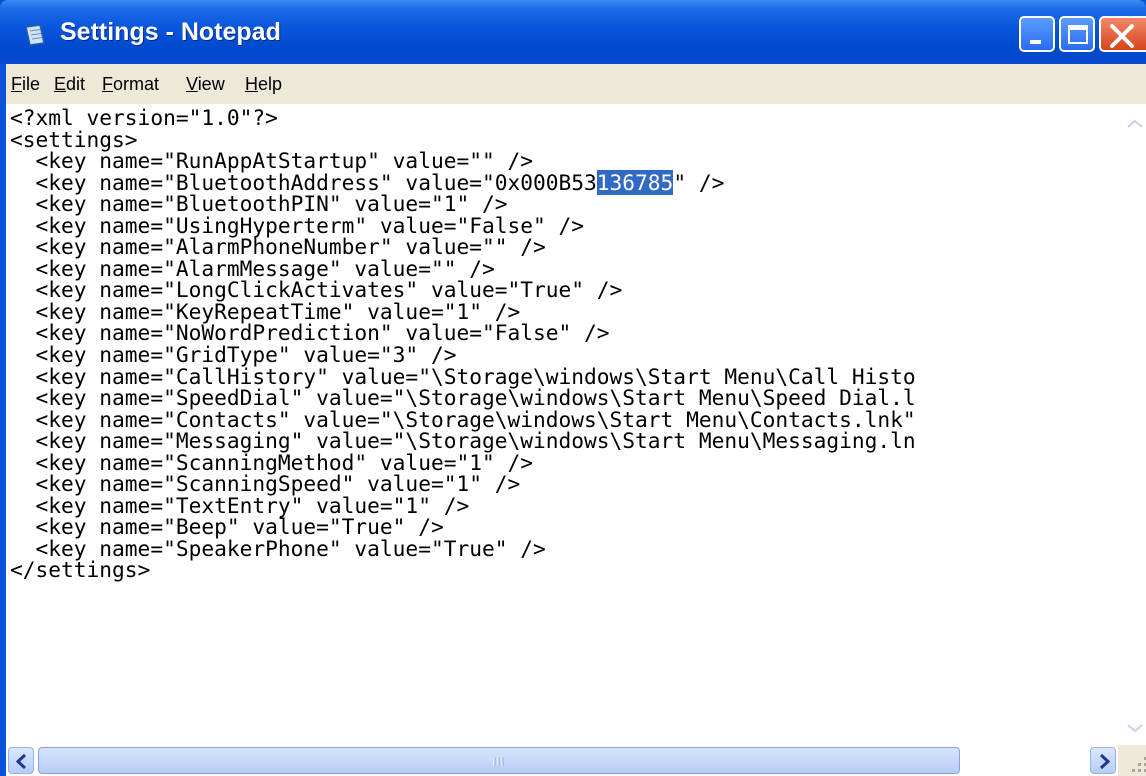 Image resolution: width=1146 pixels, height=776 pixels. What do you see at coordinates (573, 32) in the screenshot?
I see `title-bar: Settings - Notepad` at bounding box center [573, 32].